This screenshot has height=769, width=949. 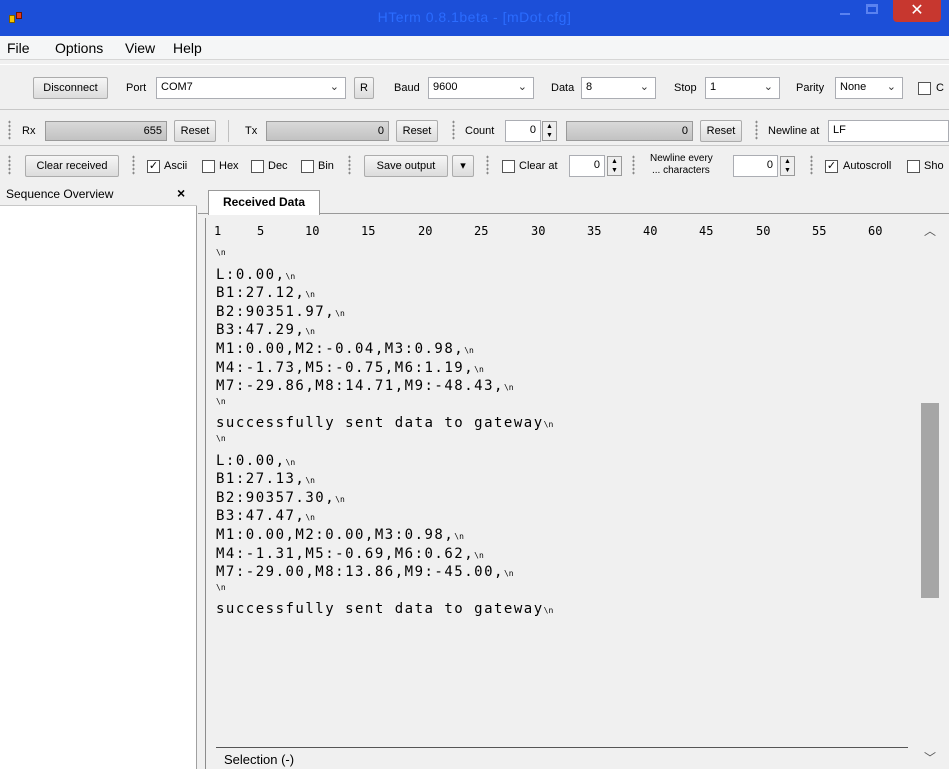 What do you see at coordinates (187, 48) in the screenshot?
I see `menu-help: Help` at bounding box center [187, 48].